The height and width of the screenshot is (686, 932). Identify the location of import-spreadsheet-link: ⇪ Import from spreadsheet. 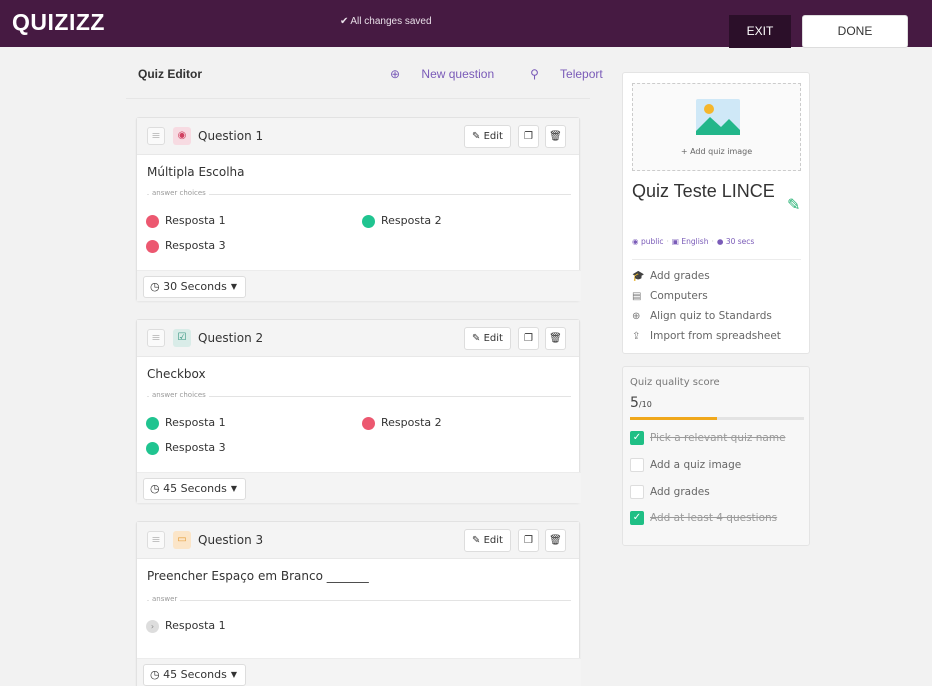
(706, 336).